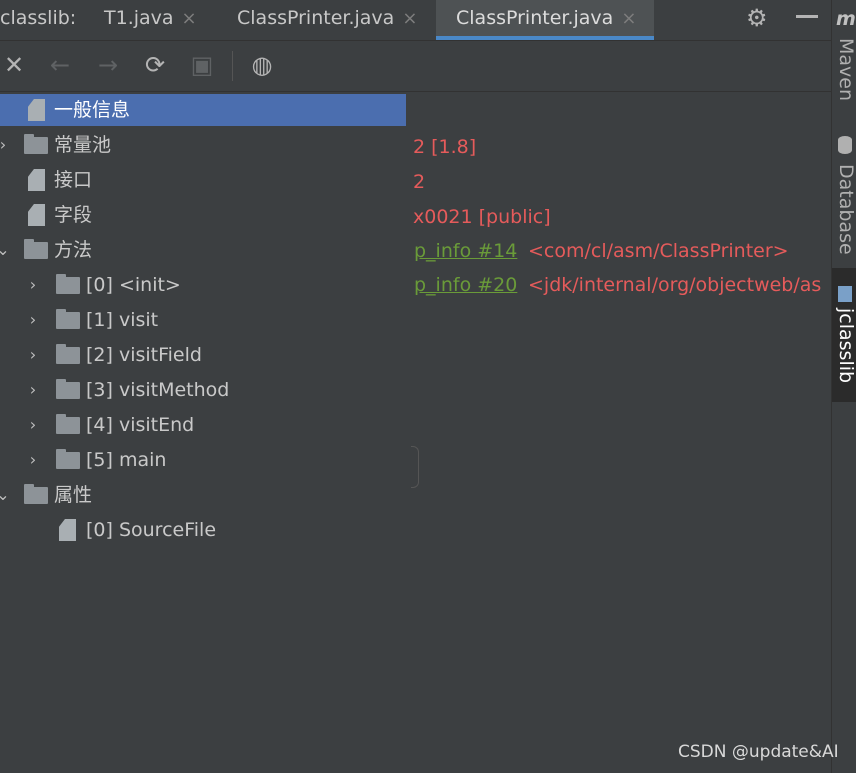  What do you see at coordinates (133, 285) in the screenshot?
I see `tree-node-label: [0] <init>` at bounding box center [133, 285].